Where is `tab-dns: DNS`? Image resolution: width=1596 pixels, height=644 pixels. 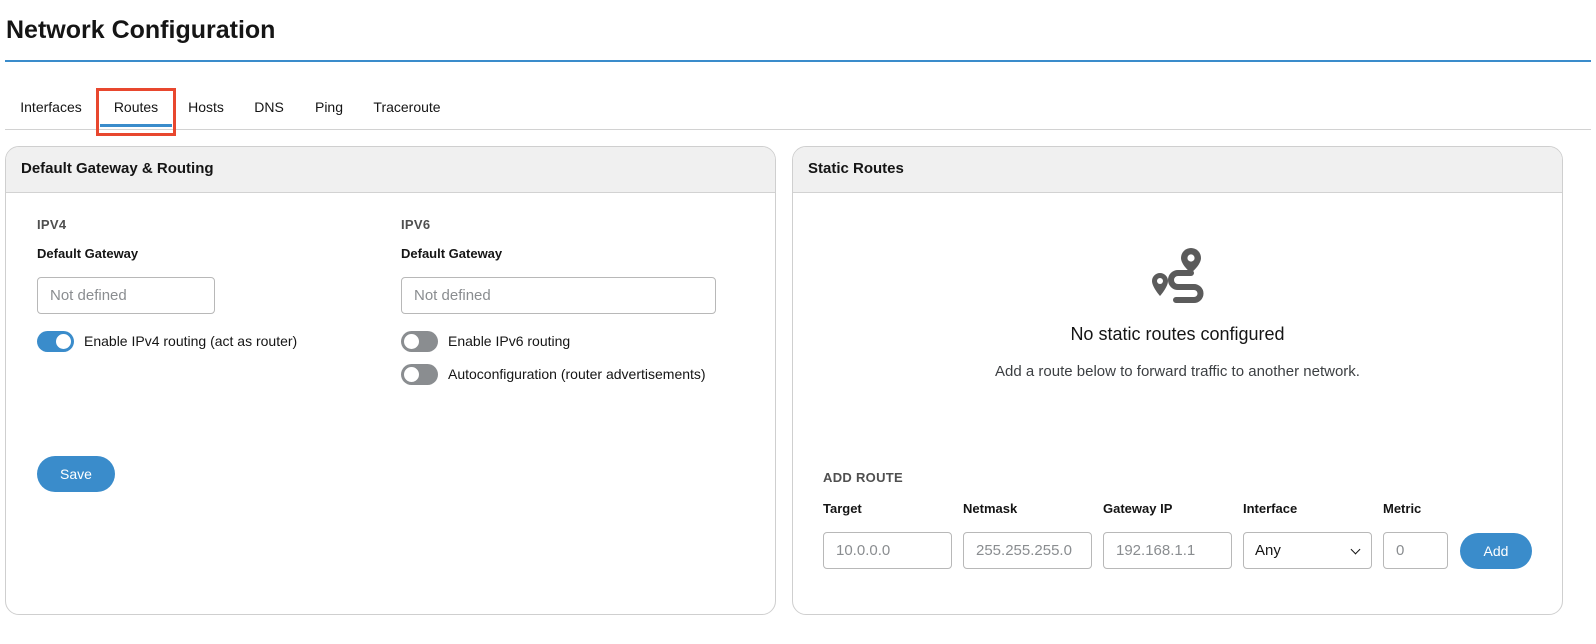
tab-dns: DNS is located at coordinates (269, 108).